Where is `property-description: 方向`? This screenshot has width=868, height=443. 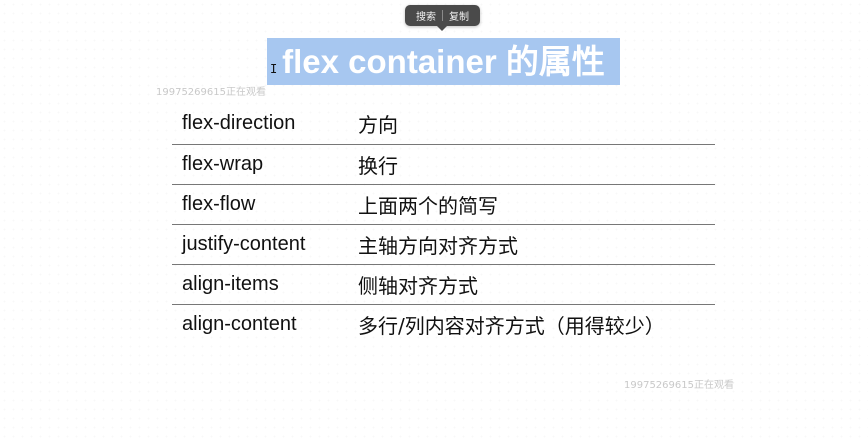
property-description: 方向 is located at coordinates (531, 124).